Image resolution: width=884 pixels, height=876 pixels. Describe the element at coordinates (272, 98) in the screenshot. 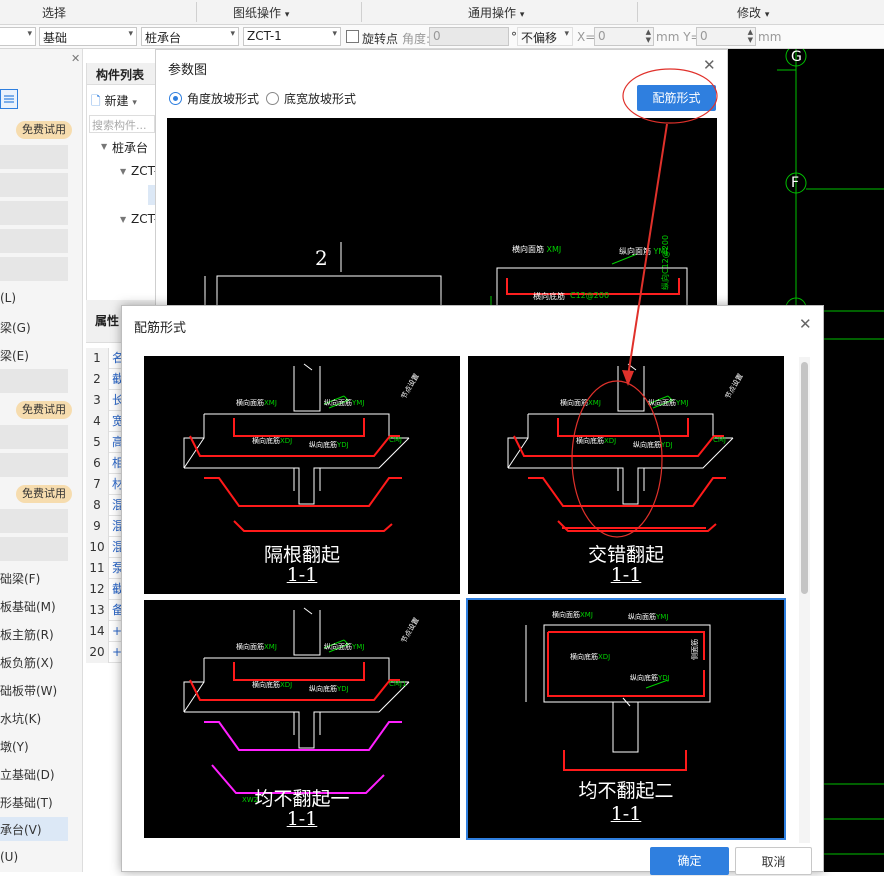

I see `radio-width-slope` at that location.